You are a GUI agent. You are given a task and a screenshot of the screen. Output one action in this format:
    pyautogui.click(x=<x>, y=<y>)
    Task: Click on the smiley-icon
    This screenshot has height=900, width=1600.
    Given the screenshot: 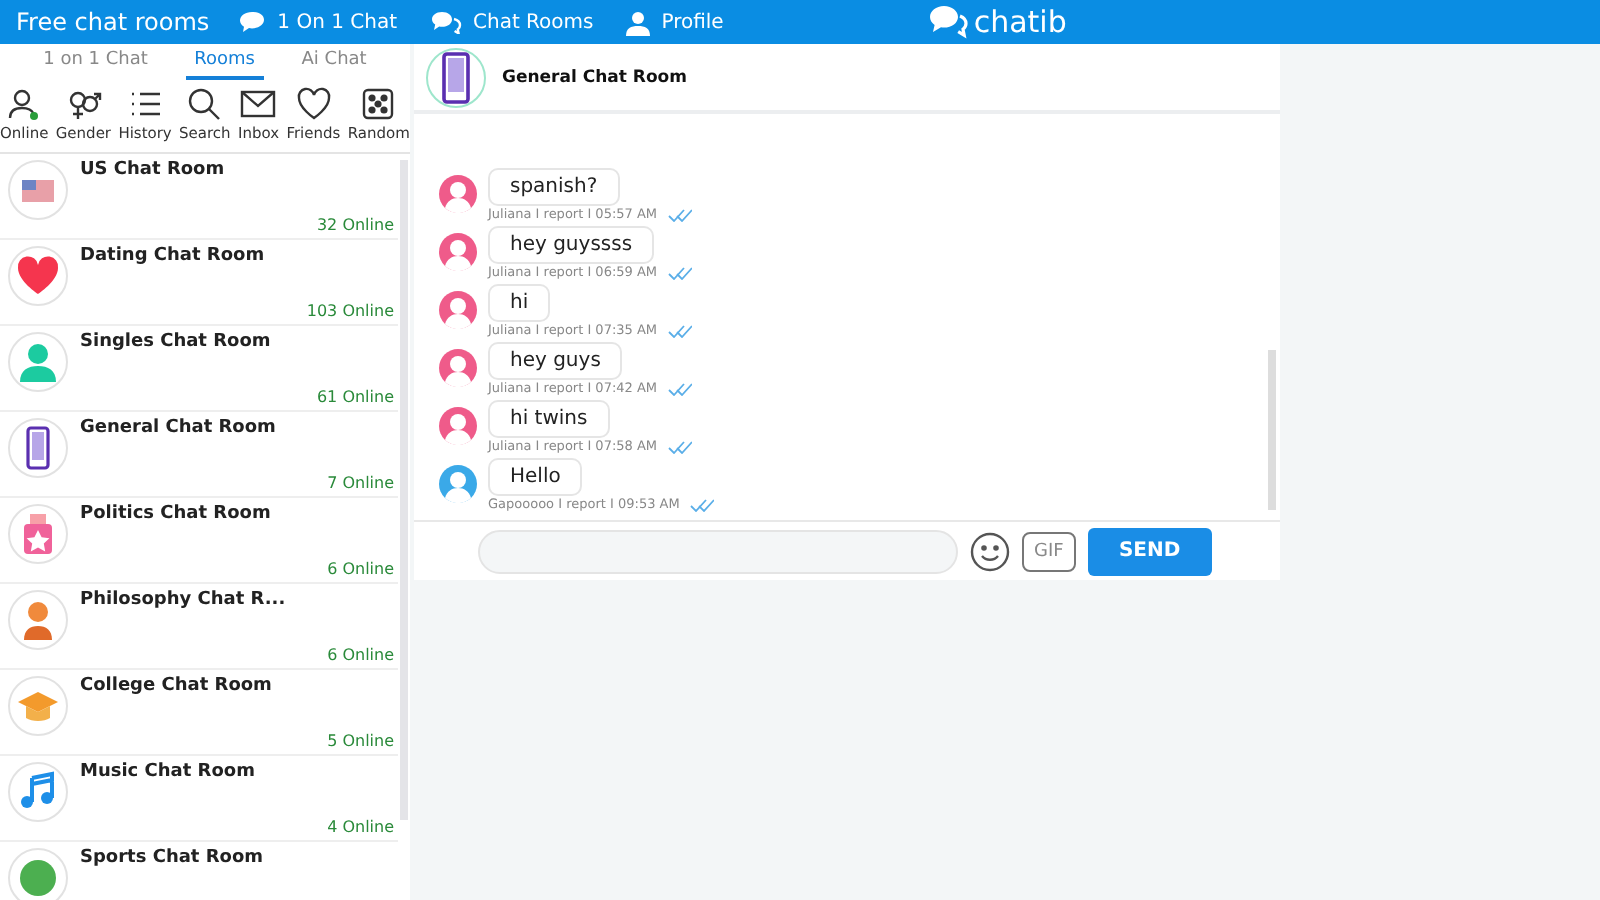 What is the action you would take?
    pyautogui.click(x=990, y=551)
    